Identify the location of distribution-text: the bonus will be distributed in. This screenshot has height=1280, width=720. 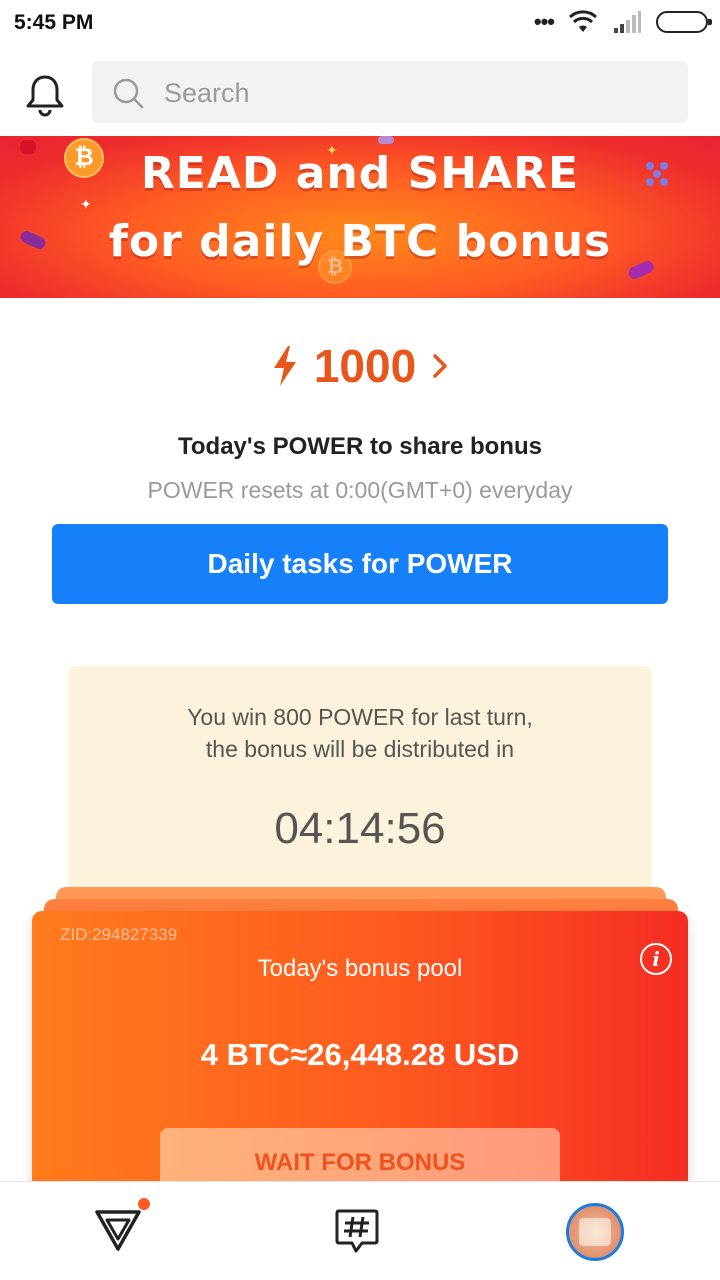
(360, 749).